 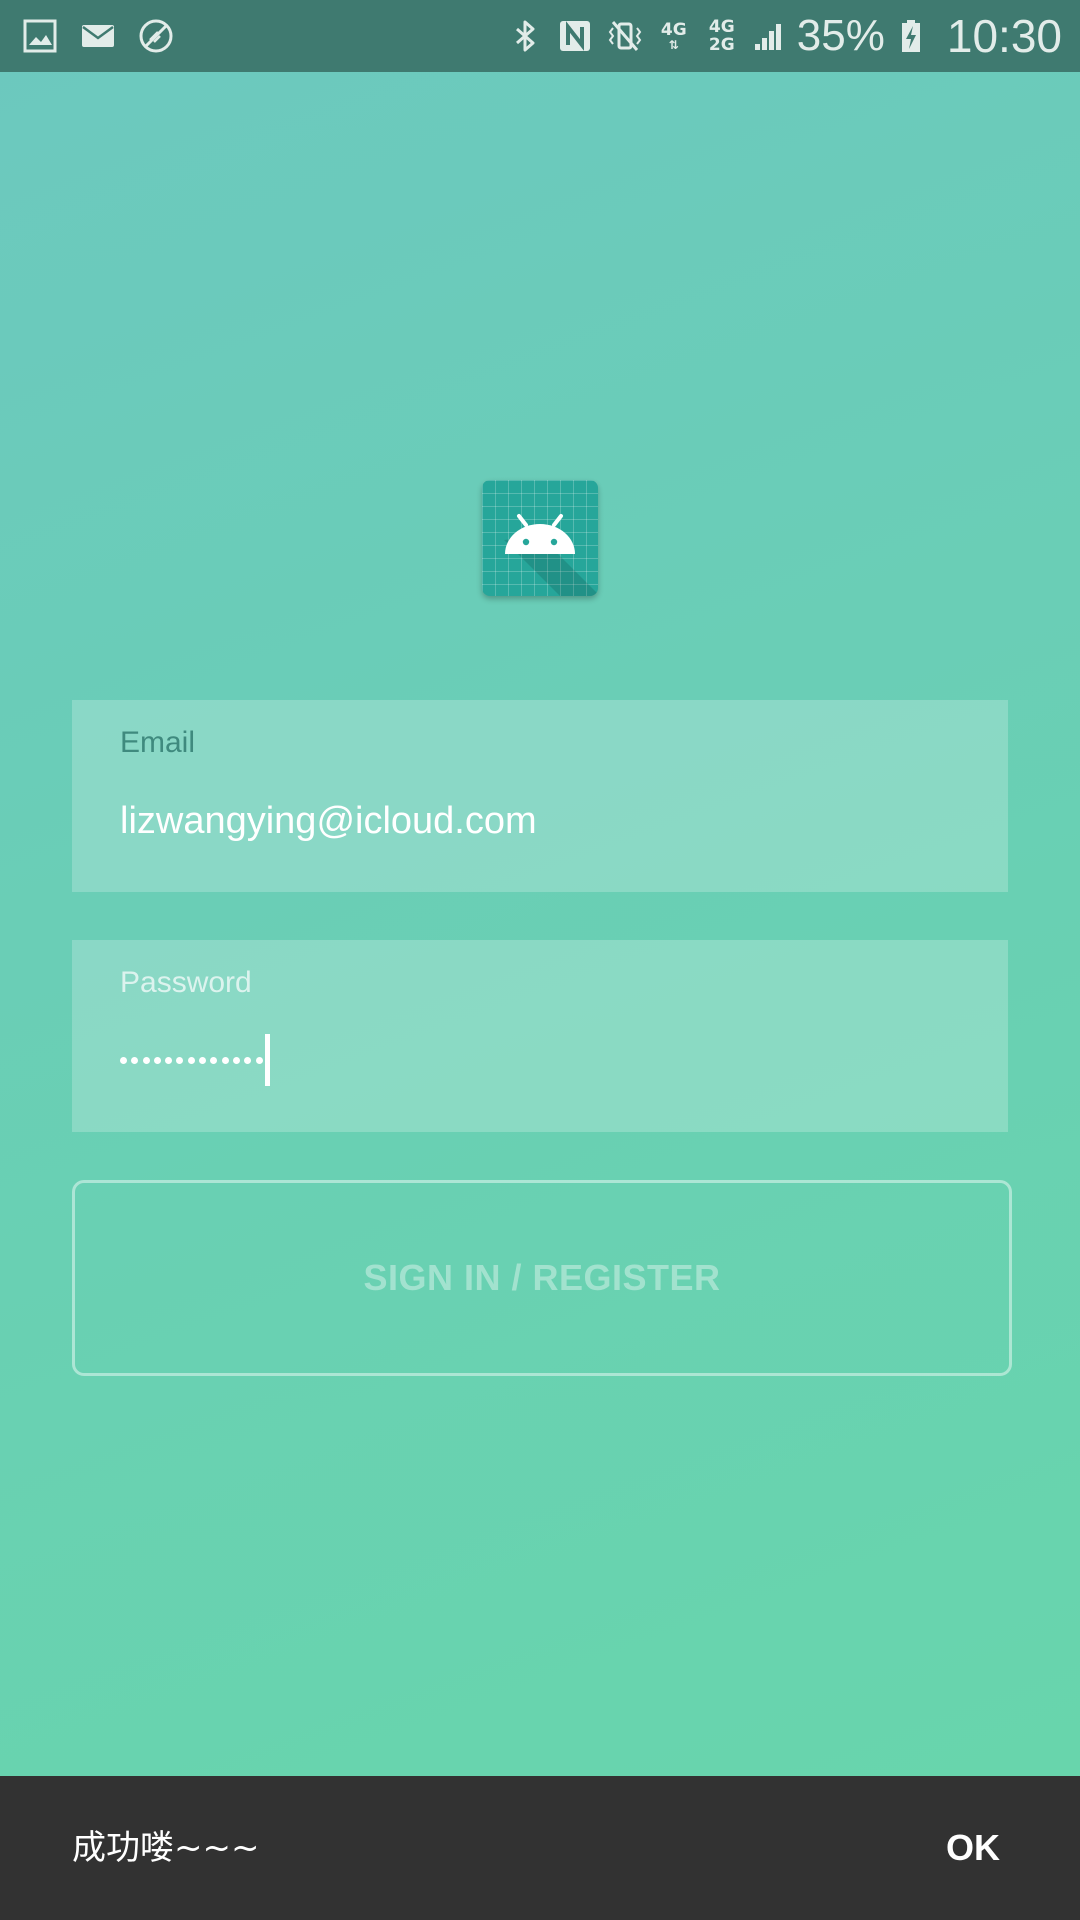 I want to click on clock: 10:30, so click(x=1004, y=36).